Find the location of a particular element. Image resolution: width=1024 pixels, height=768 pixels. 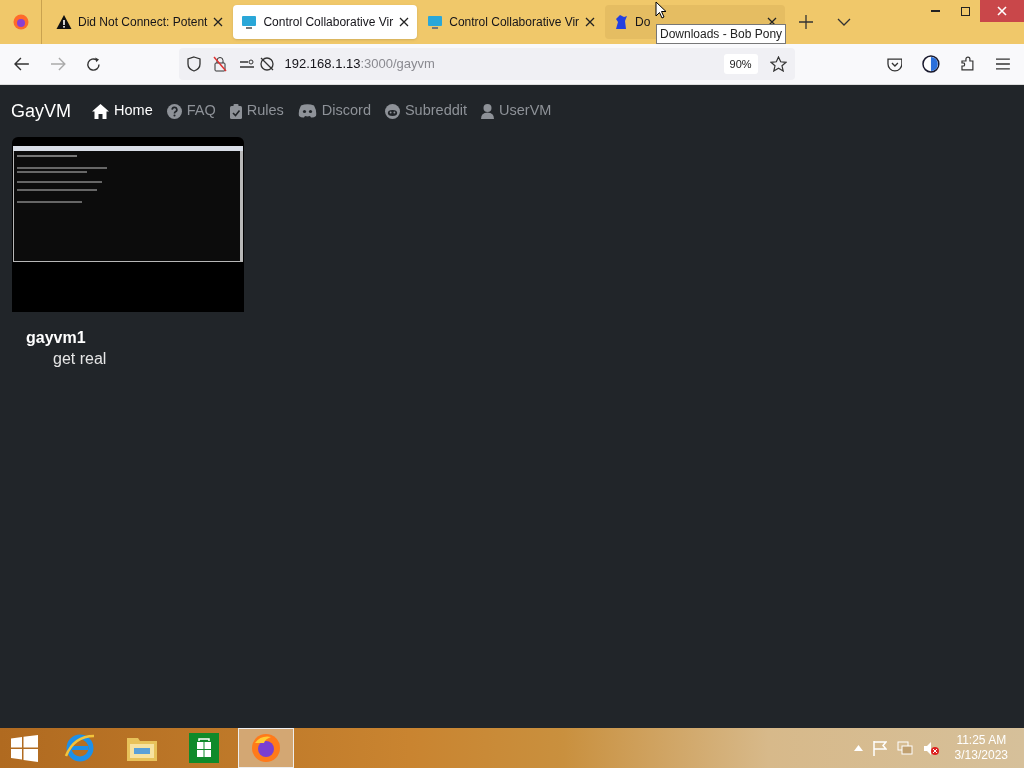

question-icon is located at coordinates (174, 111).